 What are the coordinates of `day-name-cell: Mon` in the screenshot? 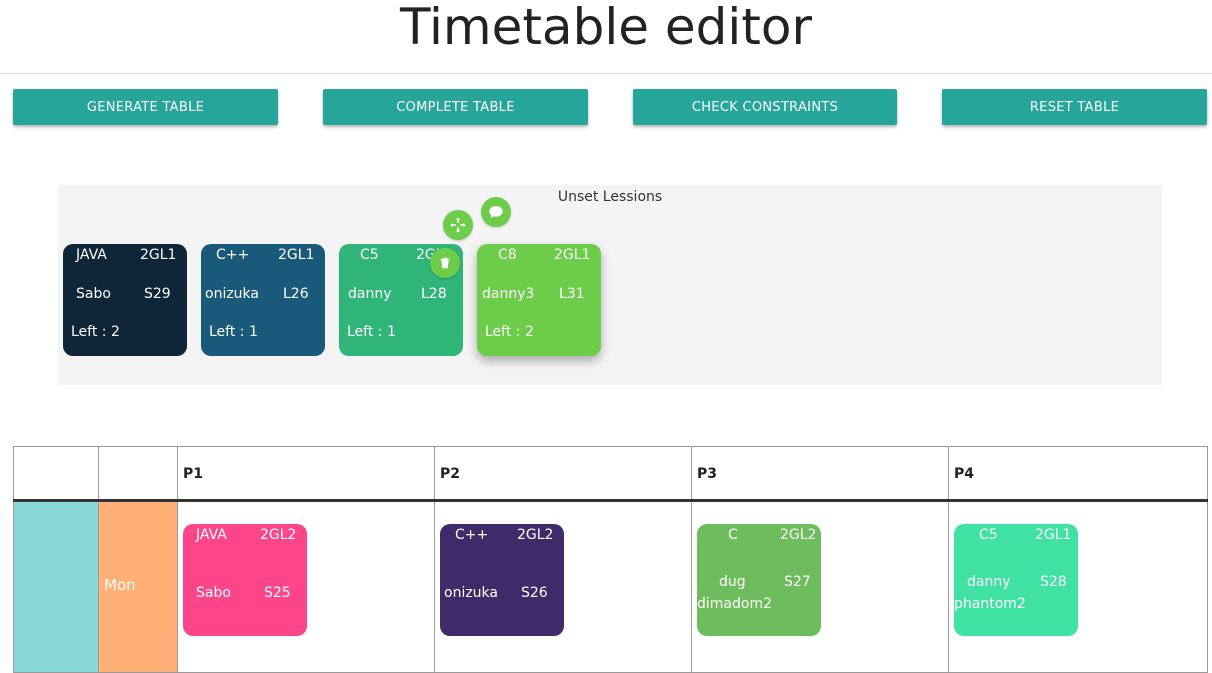 It's located at (138, 586).